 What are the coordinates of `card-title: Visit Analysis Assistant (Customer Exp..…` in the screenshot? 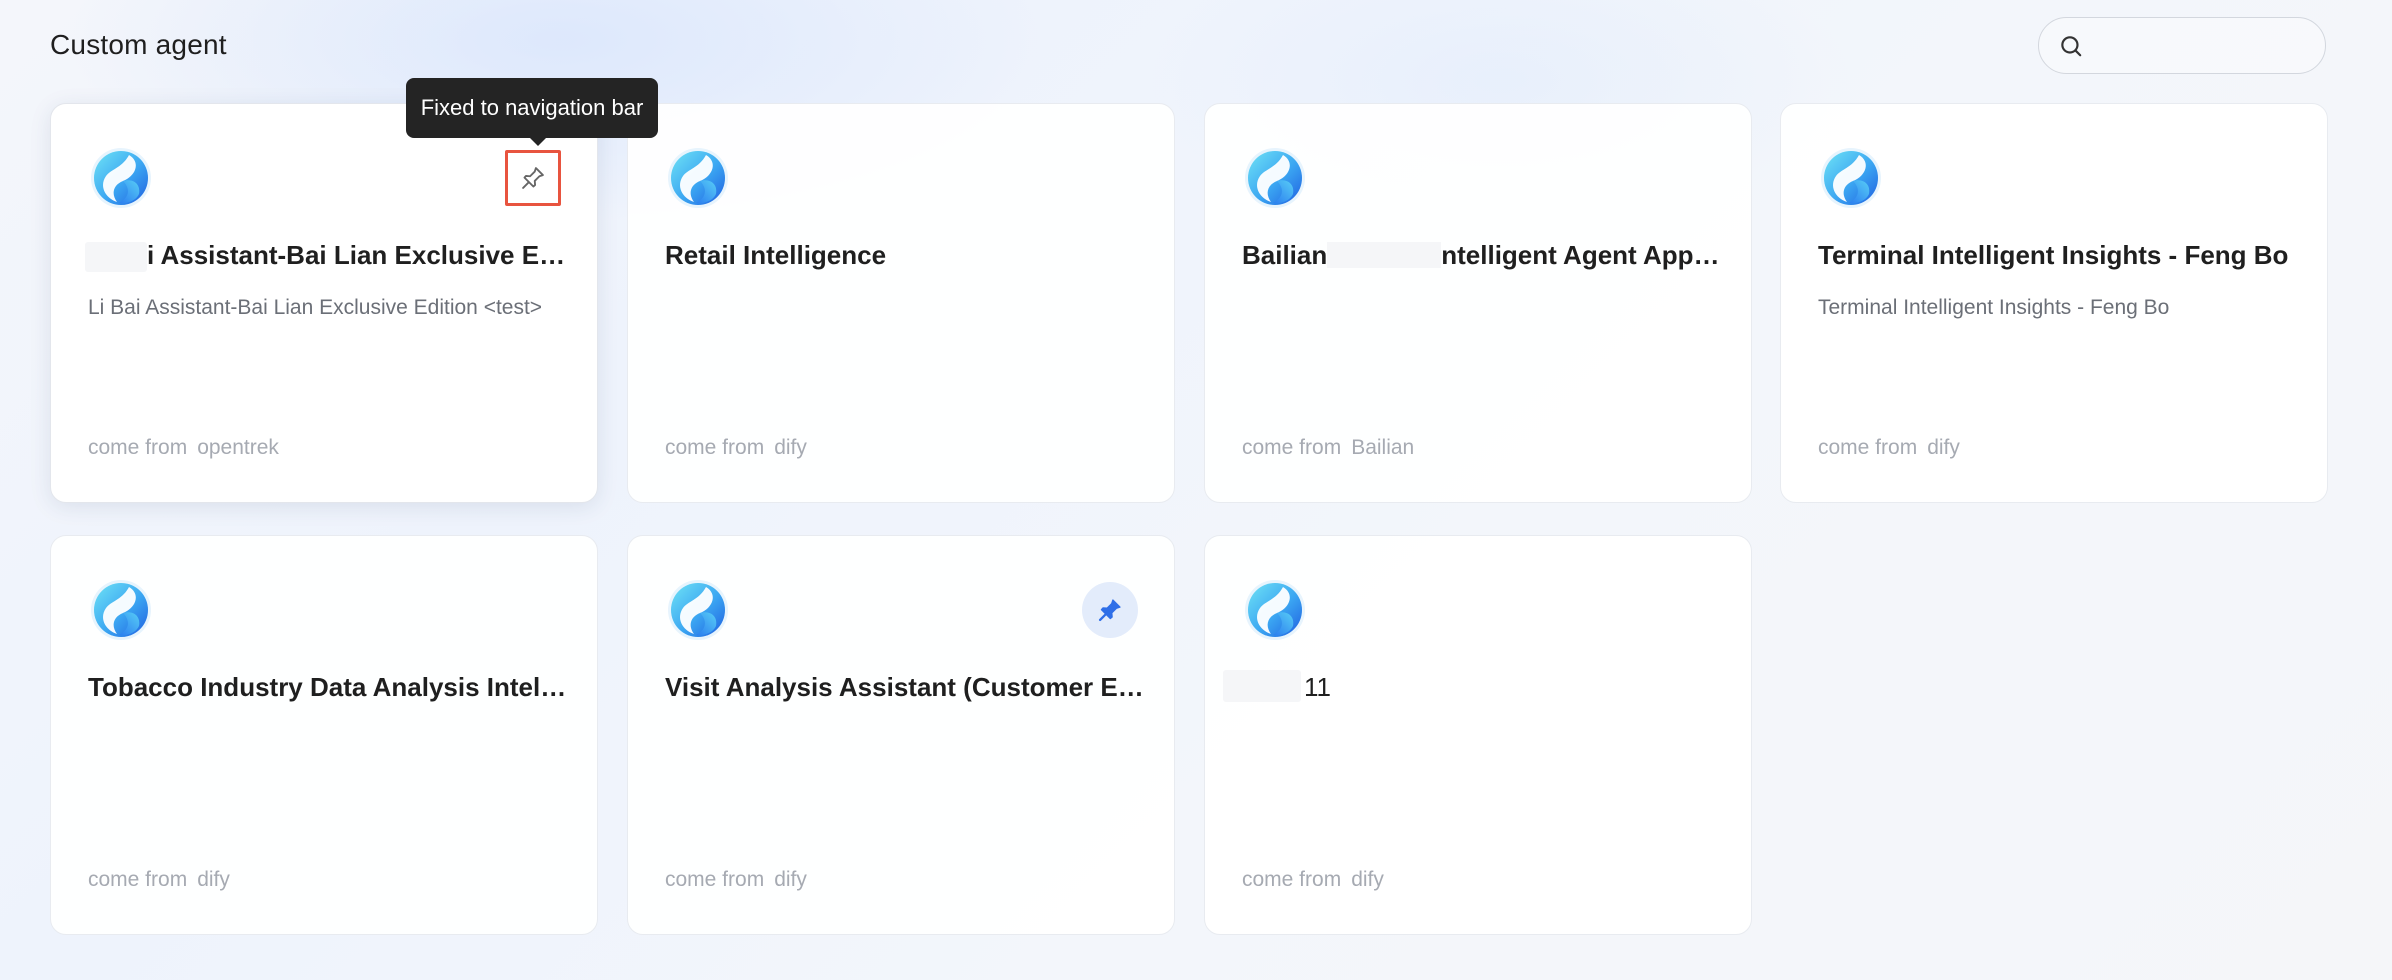 It's located at (905, 687).